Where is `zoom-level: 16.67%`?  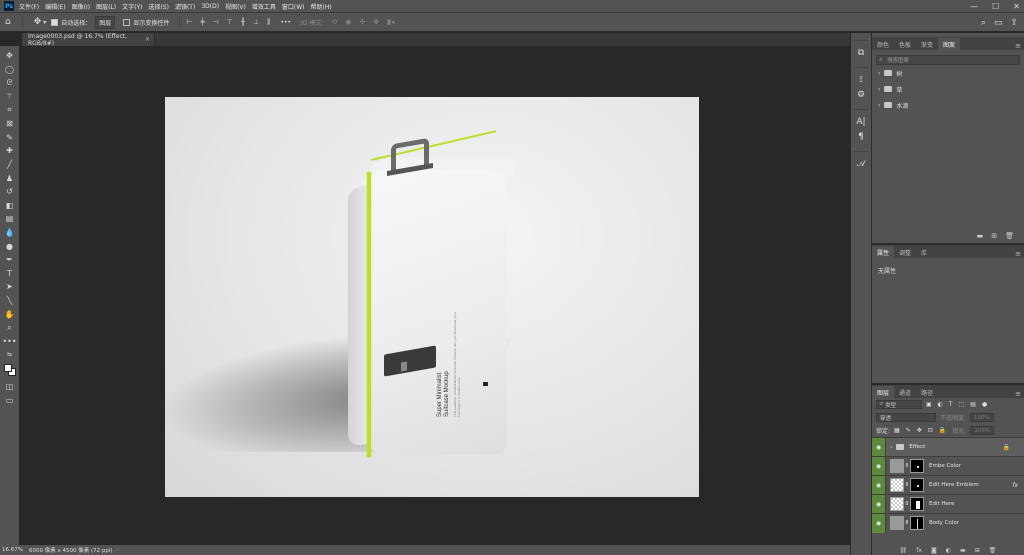 zoom-level: 16.67% is located at coordinates (12, 550).